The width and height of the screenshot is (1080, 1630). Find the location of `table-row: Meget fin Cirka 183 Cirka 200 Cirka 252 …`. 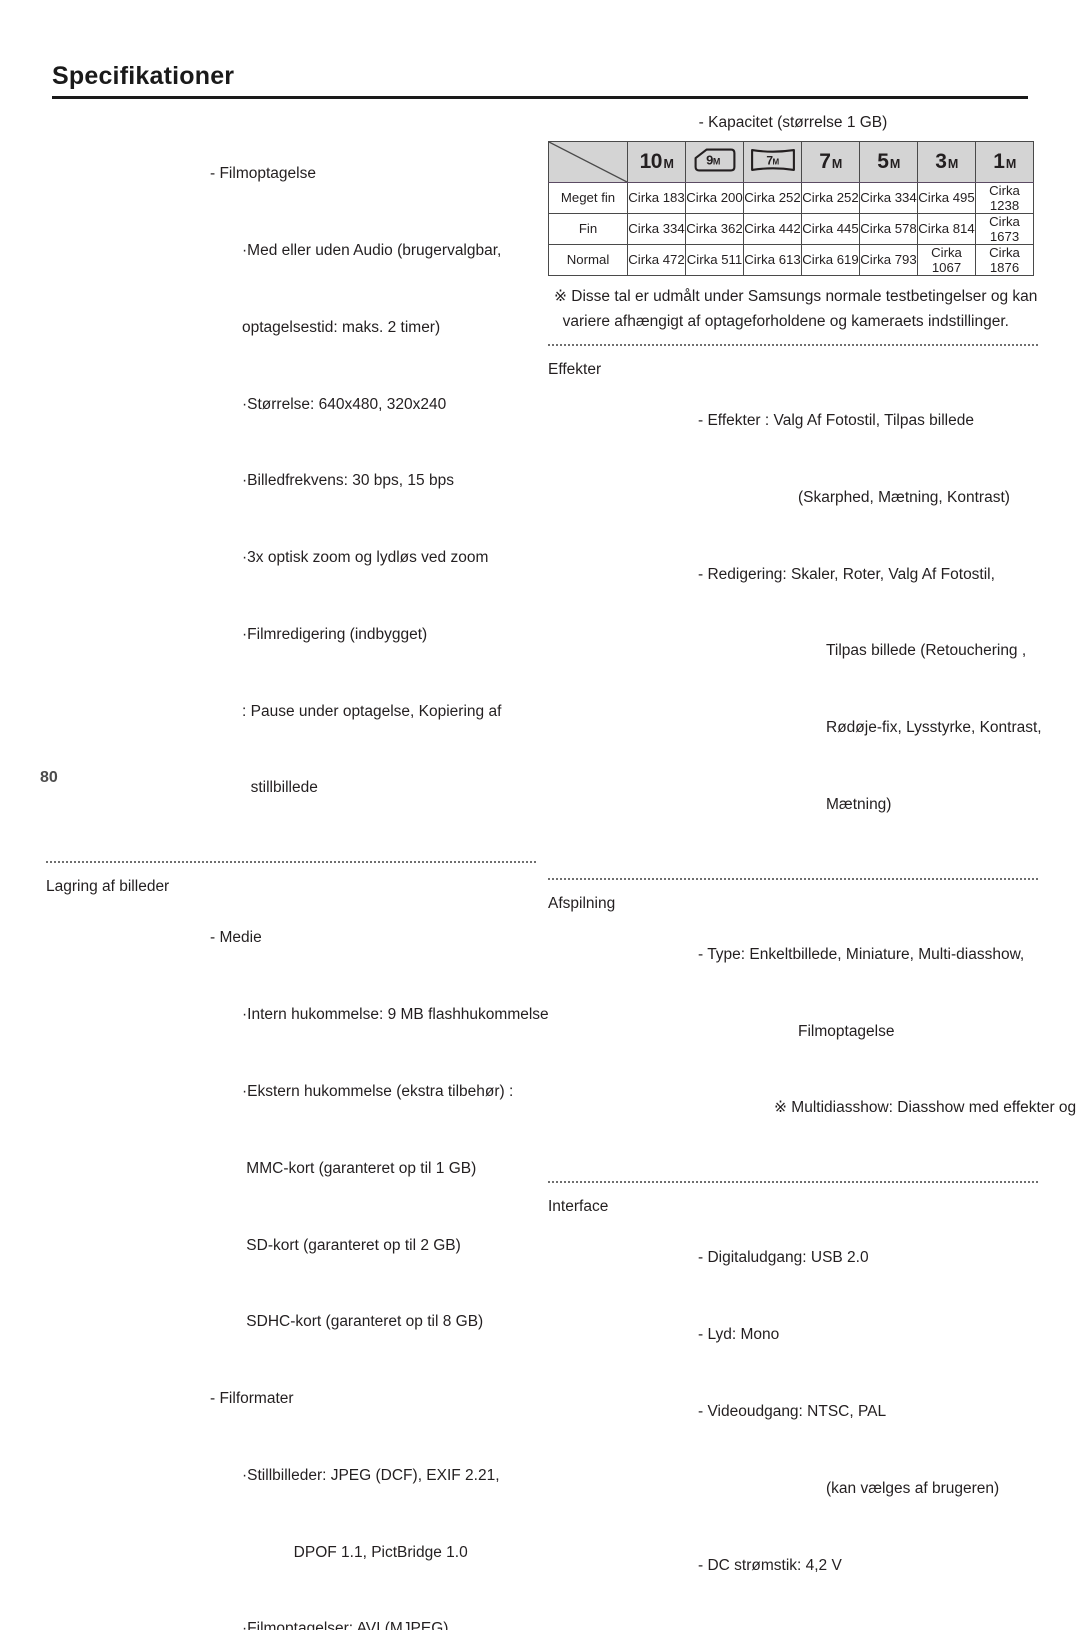

table-row: Meget fin Cirka 183 Cirka 200 Cirka 252 … is located at coordinates (791, 197).